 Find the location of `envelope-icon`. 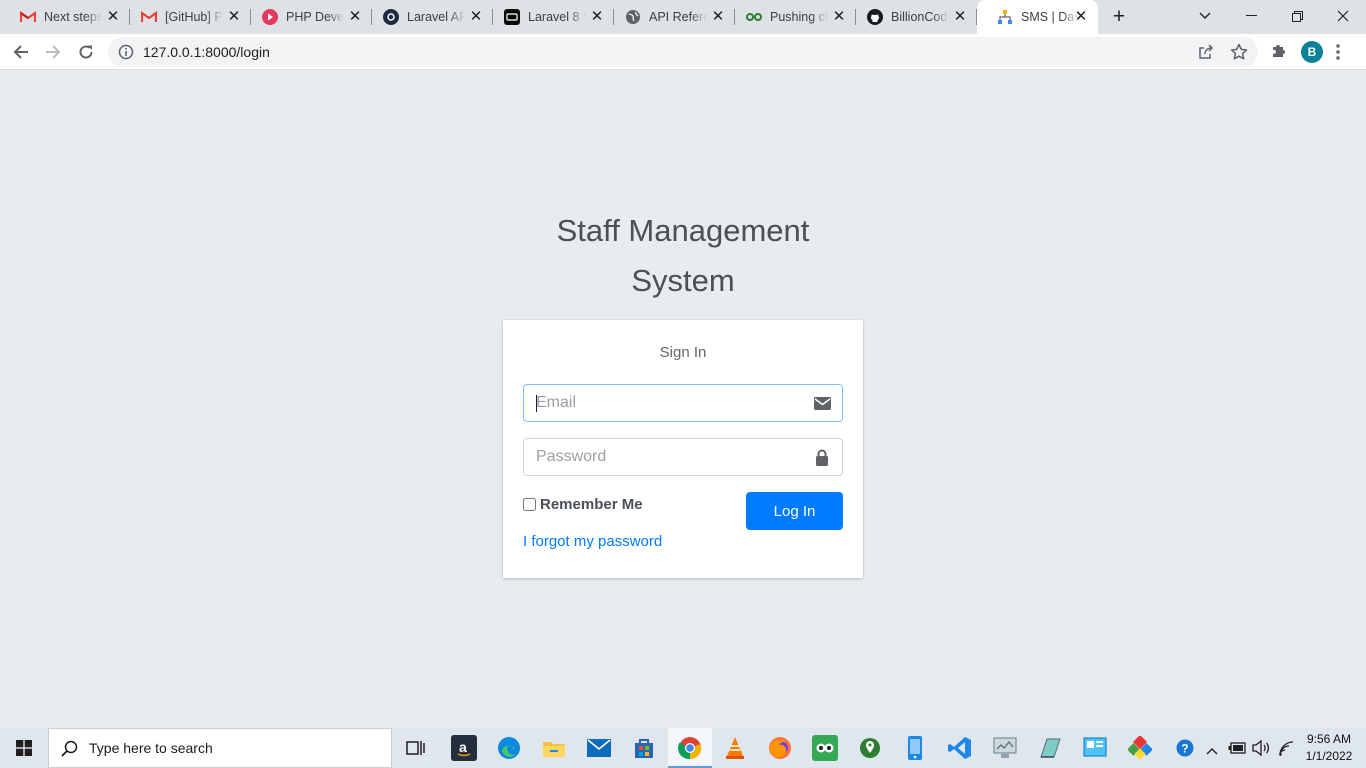

envelope-icon is located at coordinates (822, 403).